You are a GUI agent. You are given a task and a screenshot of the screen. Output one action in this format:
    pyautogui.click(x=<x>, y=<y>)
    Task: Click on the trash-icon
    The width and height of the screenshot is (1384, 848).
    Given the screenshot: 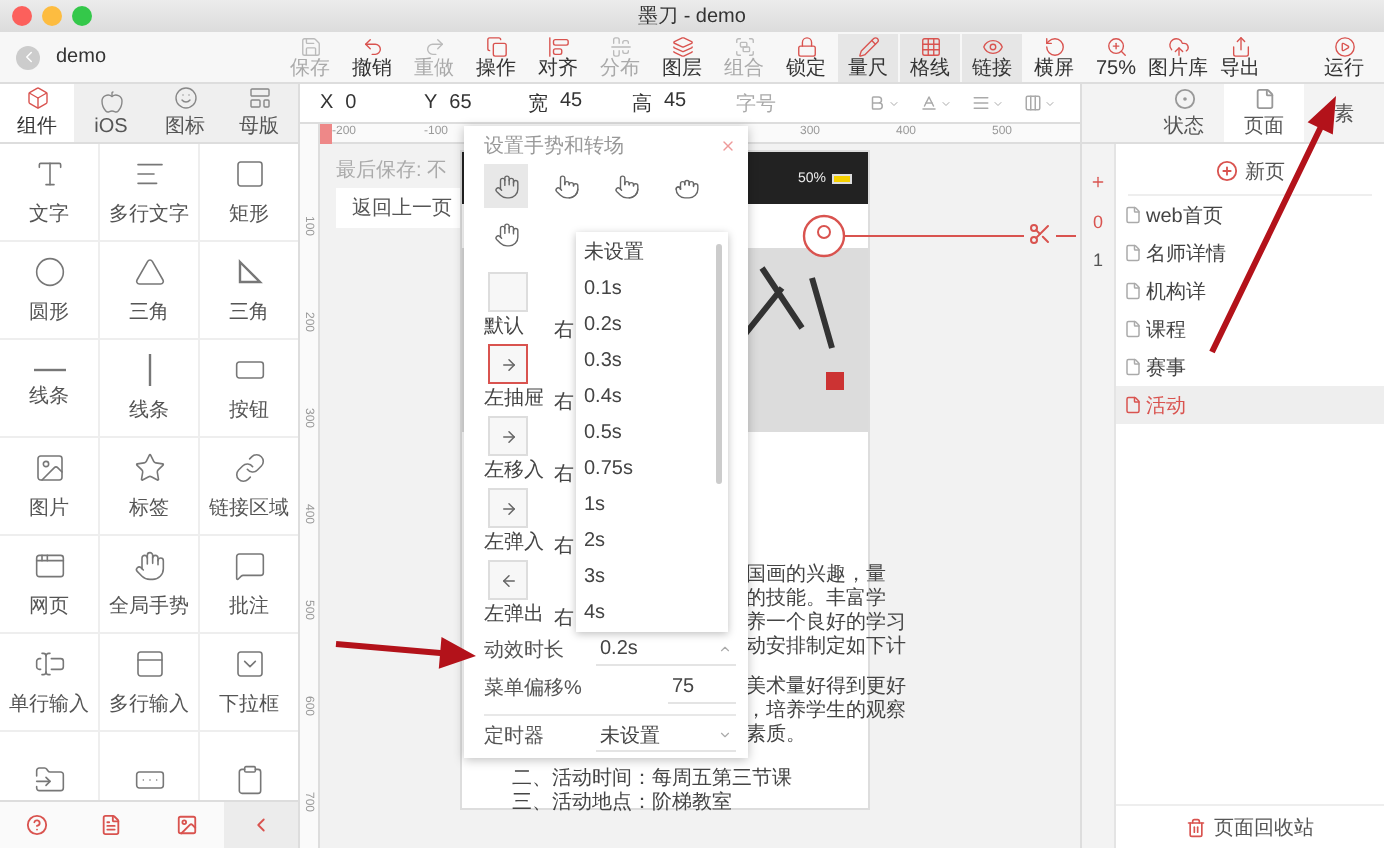 What is the action you would take?
    pyautogui.click(x=1196, y=827)
    